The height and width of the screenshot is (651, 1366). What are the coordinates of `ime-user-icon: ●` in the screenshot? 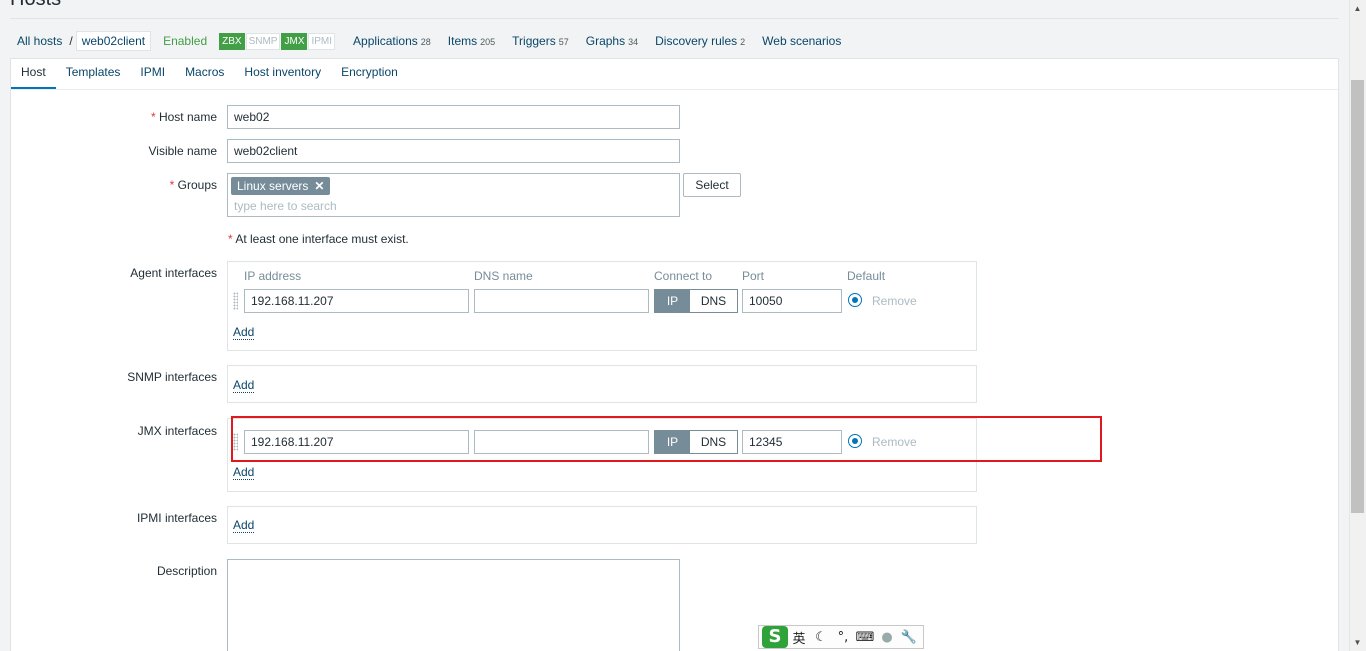 It's located at (887, 637).